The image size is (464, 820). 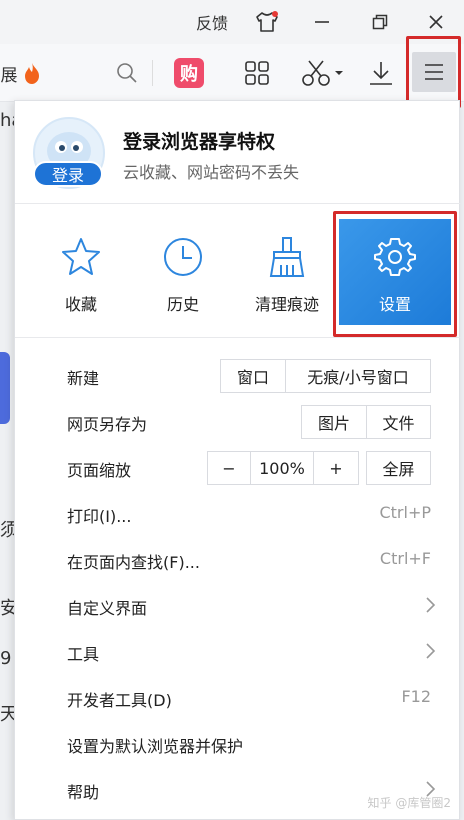 I want to click on find-shortcut: Ctrl+F, so click(x=405, y=558).